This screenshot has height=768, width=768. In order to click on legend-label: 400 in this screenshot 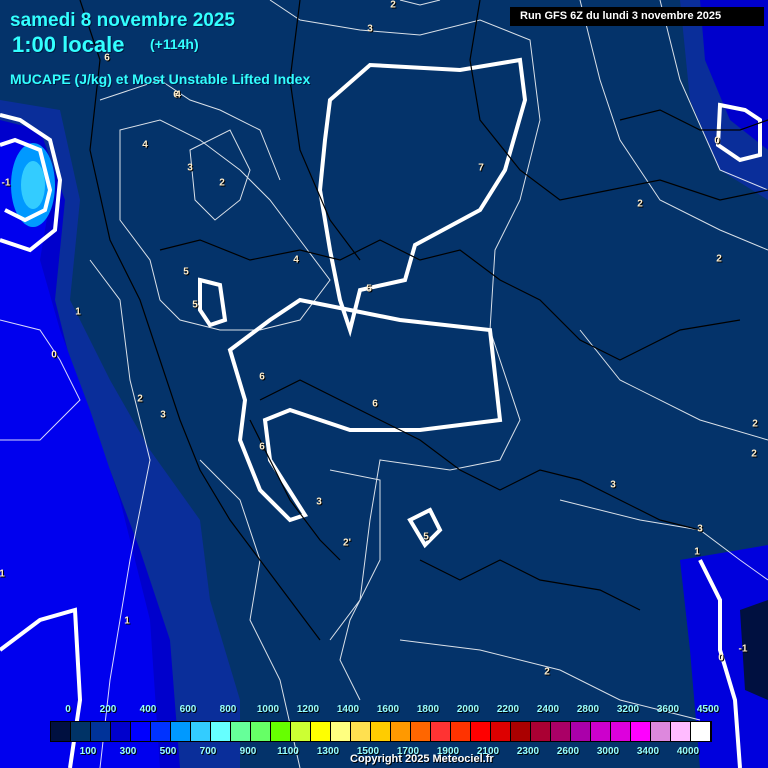, I will do `click(148, 709)`.